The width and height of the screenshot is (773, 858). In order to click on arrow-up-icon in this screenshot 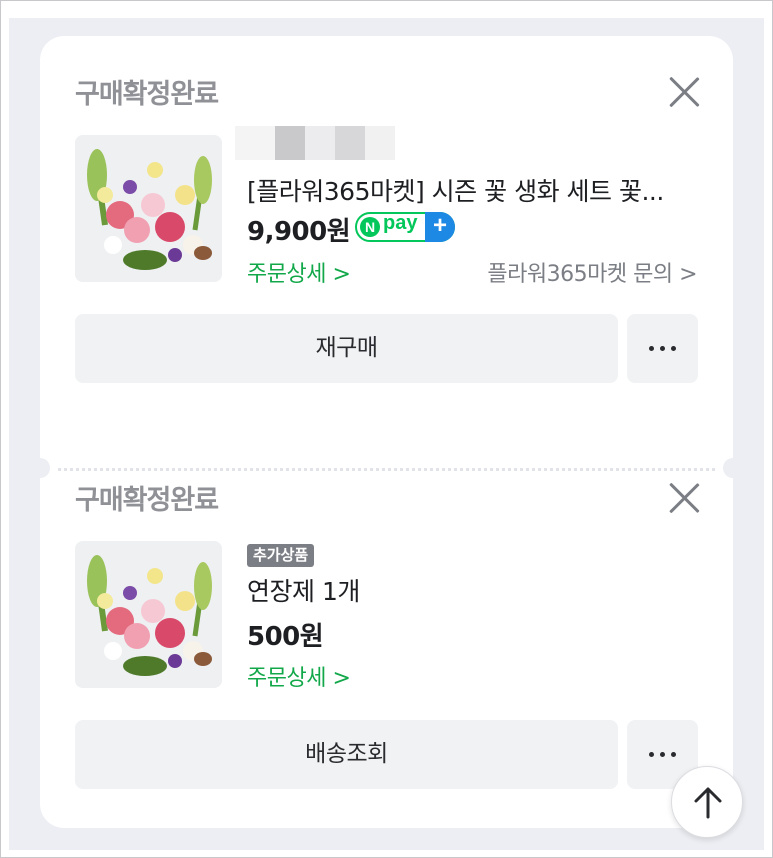, I will do `click(708, 803)`.